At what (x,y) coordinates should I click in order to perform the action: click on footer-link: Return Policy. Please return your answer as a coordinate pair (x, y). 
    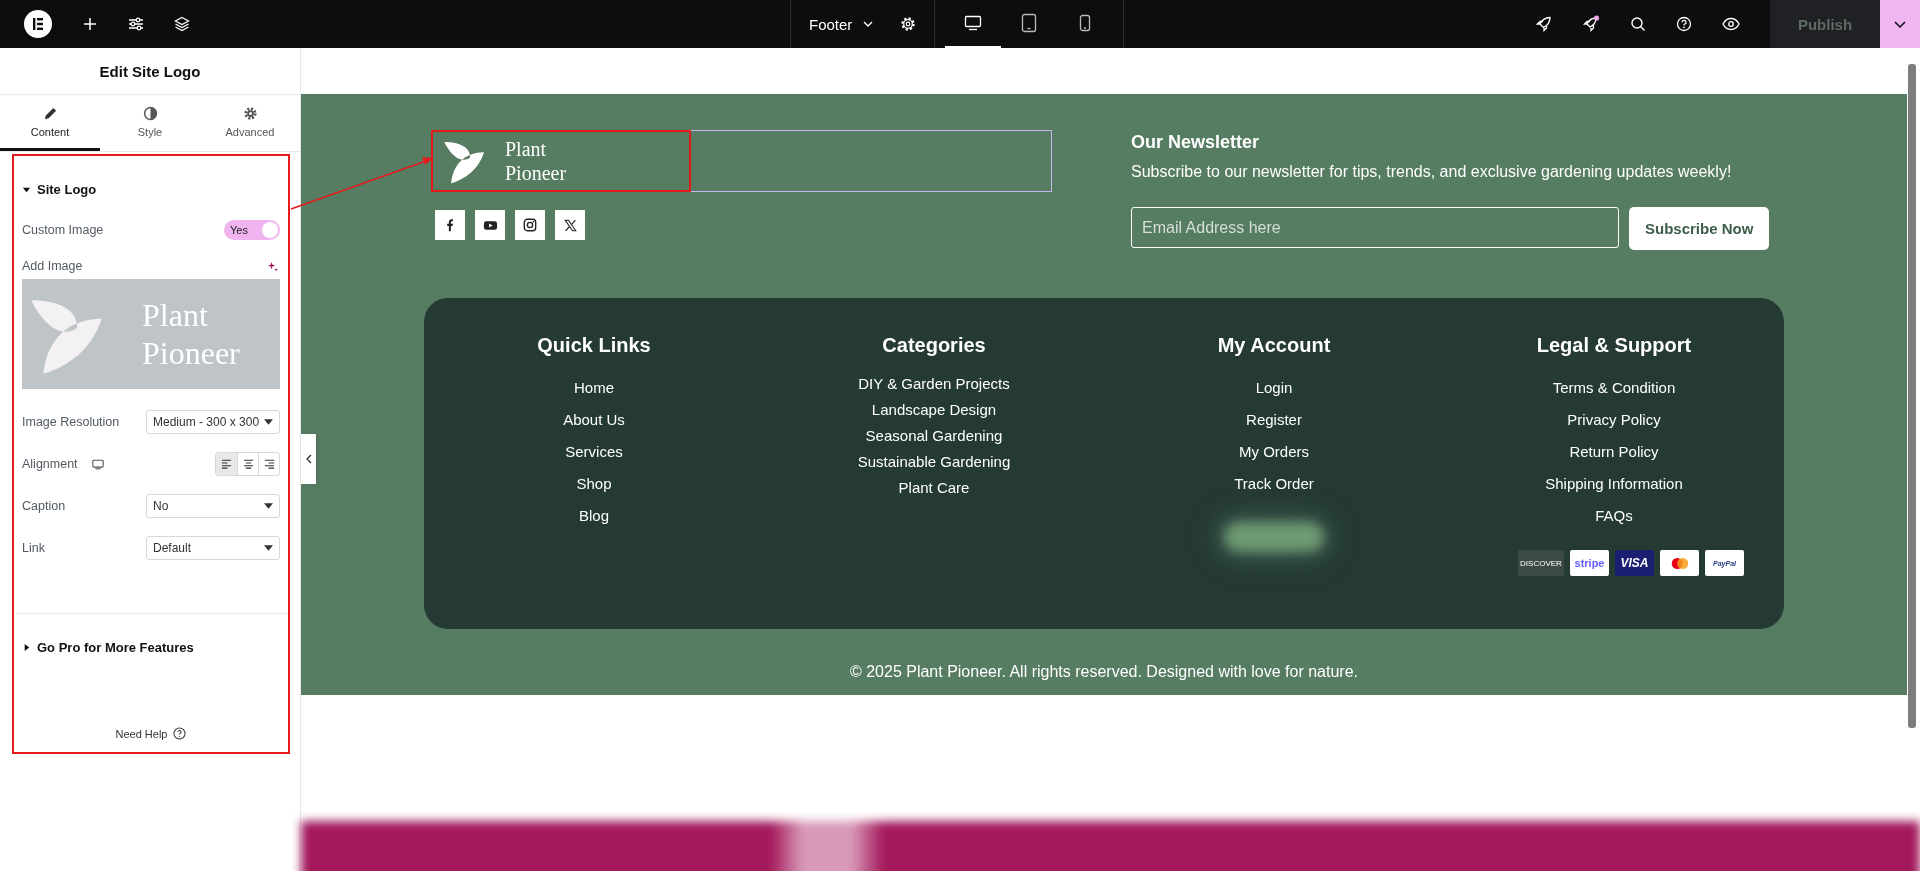
    Looking at the image, I should click on (1614, 451).